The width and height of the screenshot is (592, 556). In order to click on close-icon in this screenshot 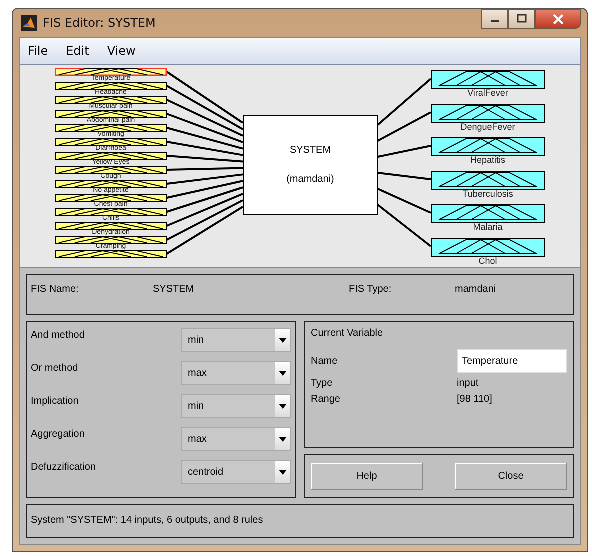, I will do `click(558, 19)`.